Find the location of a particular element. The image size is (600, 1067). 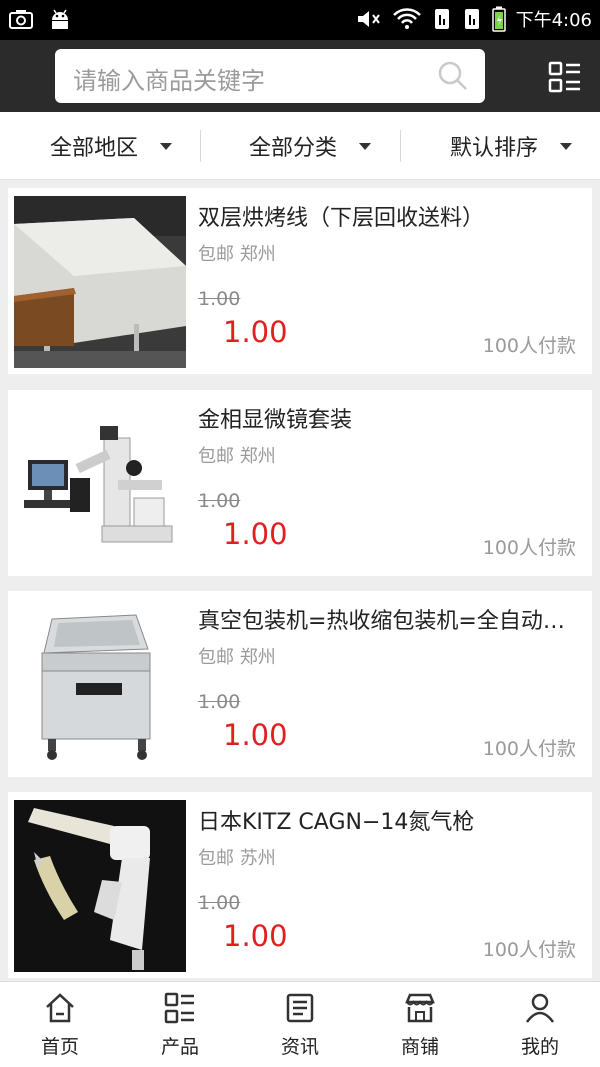

nav-news-label: 资讯 is located at coordinates (299, 1047).